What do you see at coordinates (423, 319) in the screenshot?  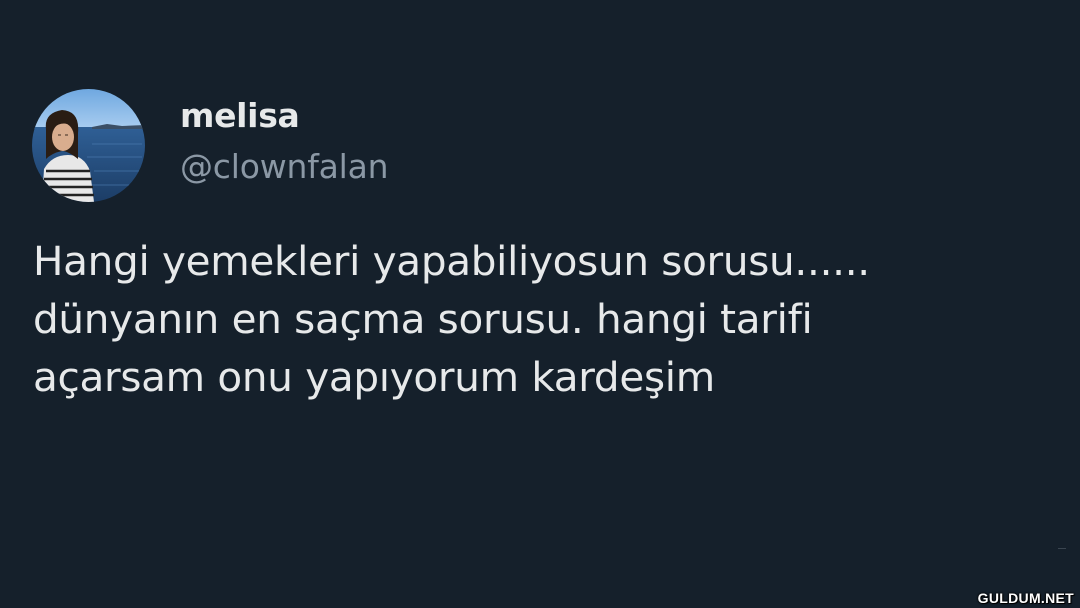 I see `tweet-text-line: dünyanın en saçma sorusu. hangi tarifi` at bounding box center [423, 319].